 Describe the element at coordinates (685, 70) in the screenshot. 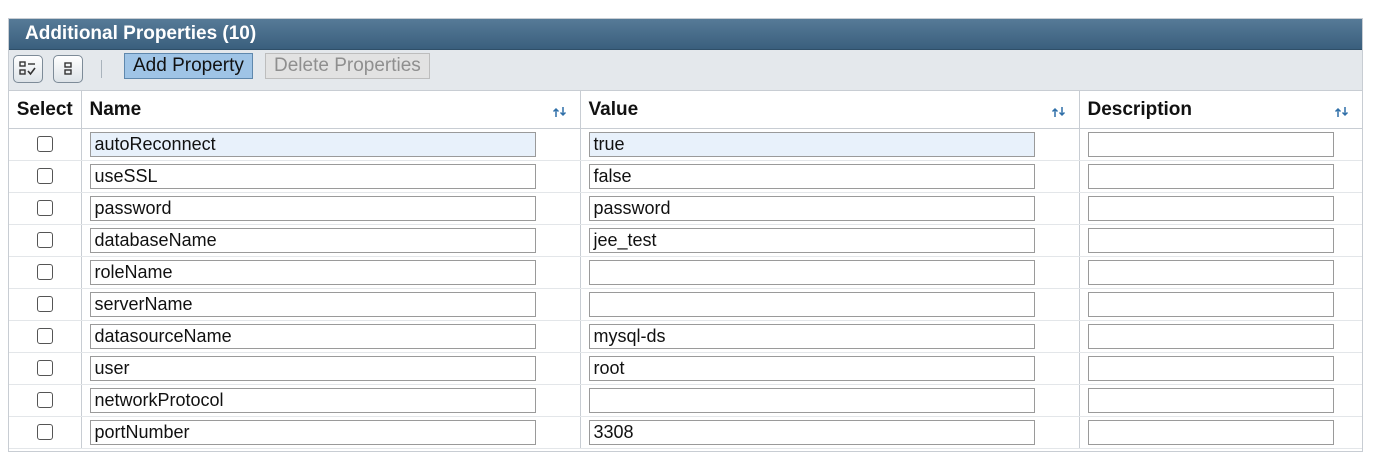

I see `toolbar: Add Property Delete Properties` at that location.